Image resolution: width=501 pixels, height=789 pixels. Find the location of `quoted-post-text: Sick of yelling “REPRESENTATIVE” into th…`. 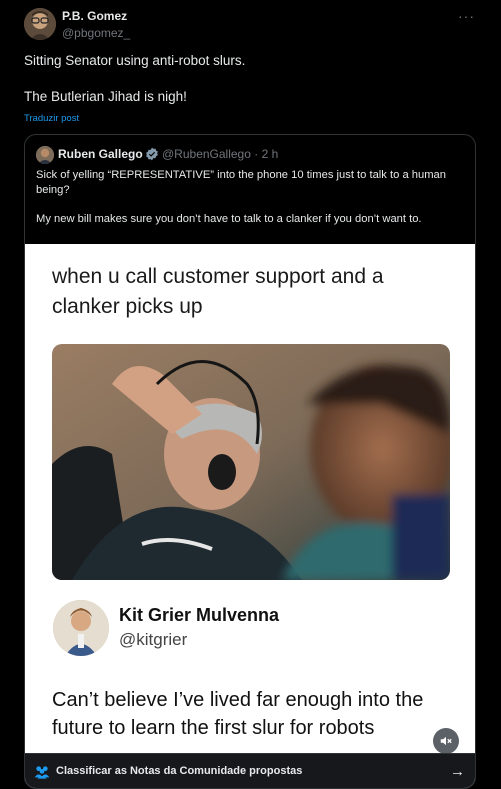

quoted-post-text: Sick of yelling “REPRESENTATIVE” into th… is located at coordinates (251, 204).